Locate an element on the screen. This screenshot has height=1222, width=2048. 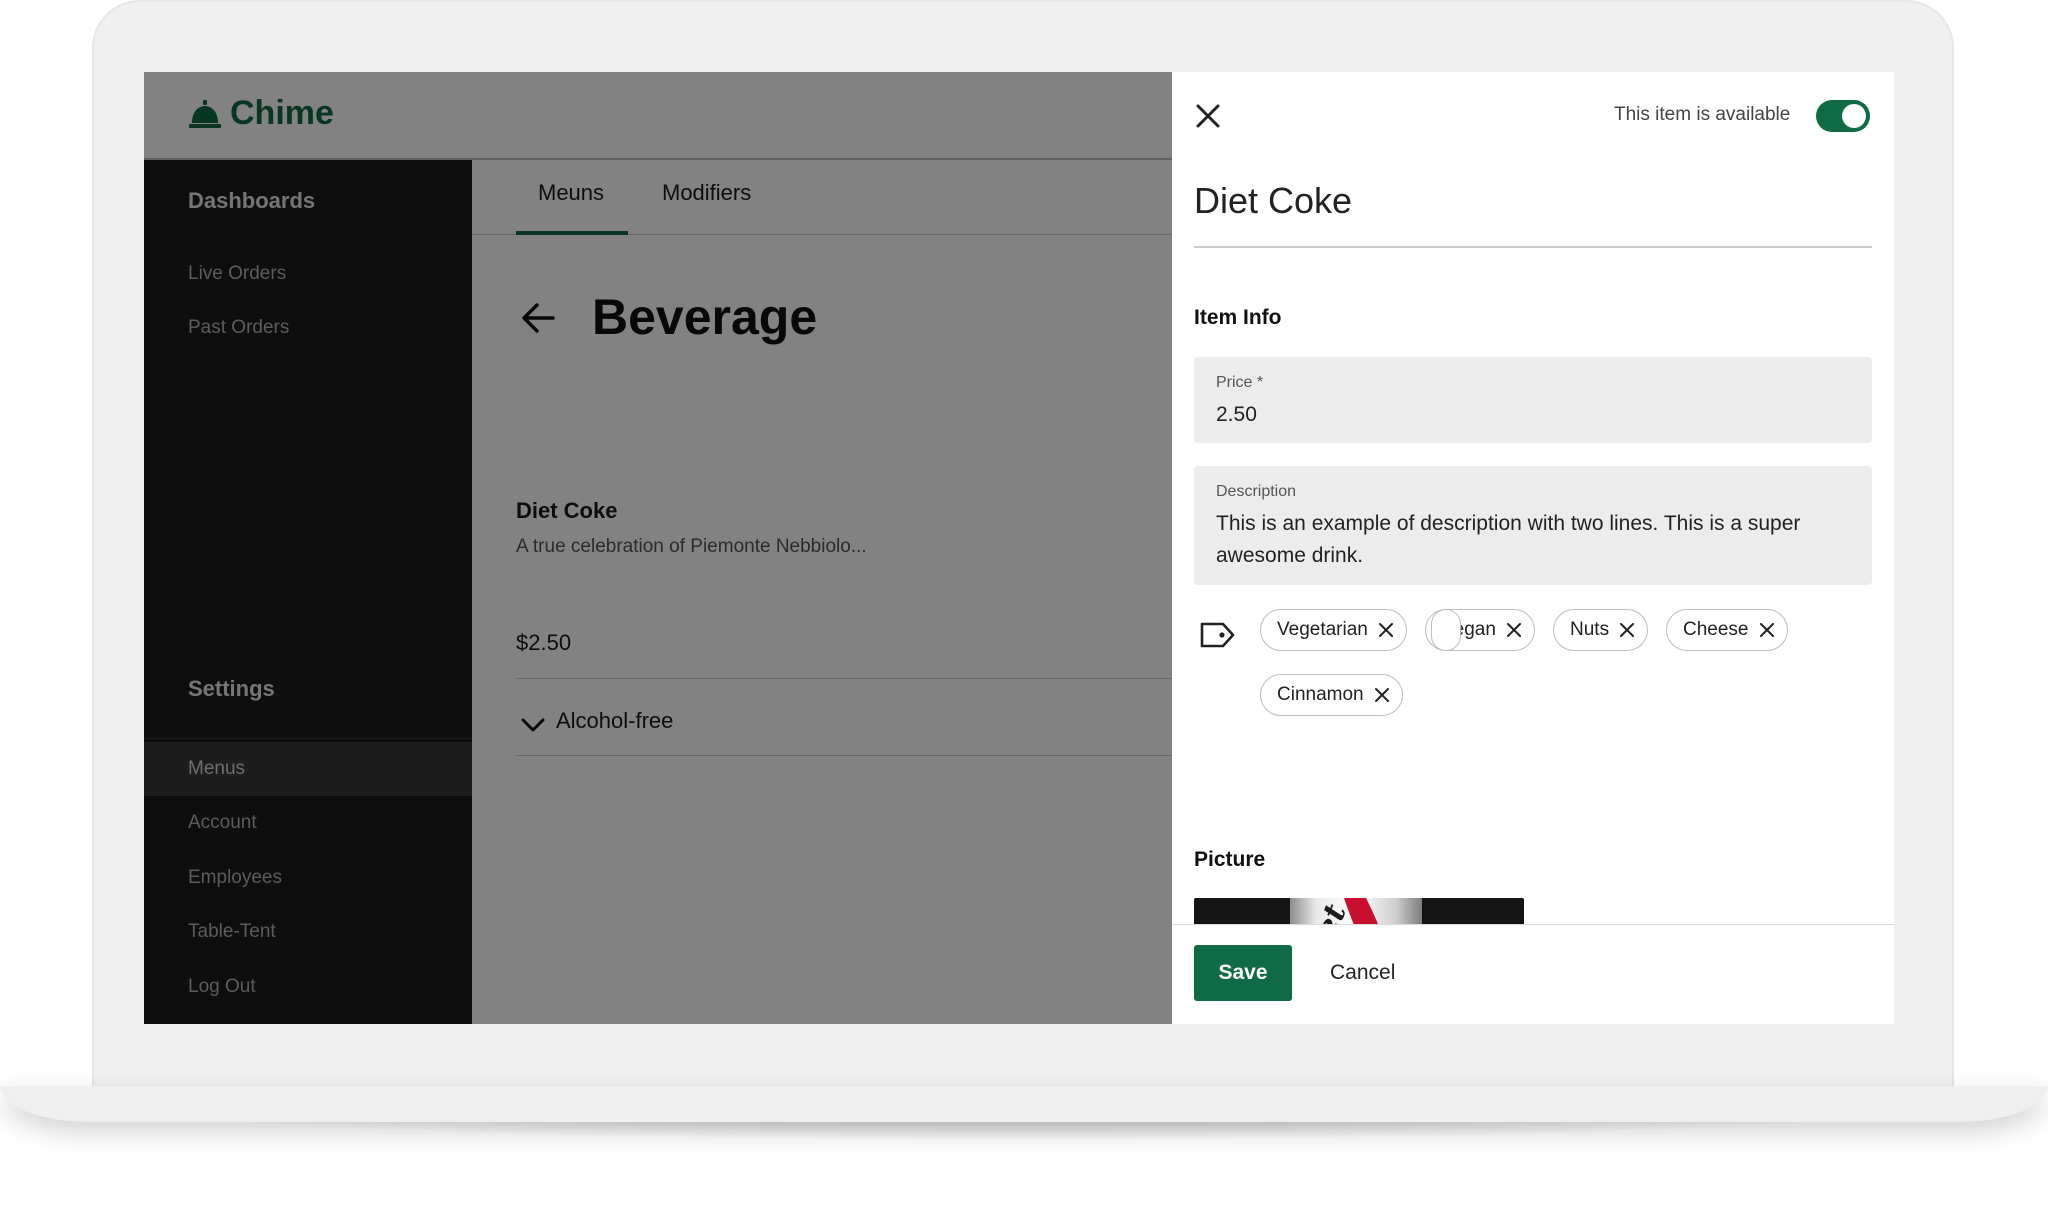
tag-chip-cheese: Cheese is located at coordinates (1727, 630).